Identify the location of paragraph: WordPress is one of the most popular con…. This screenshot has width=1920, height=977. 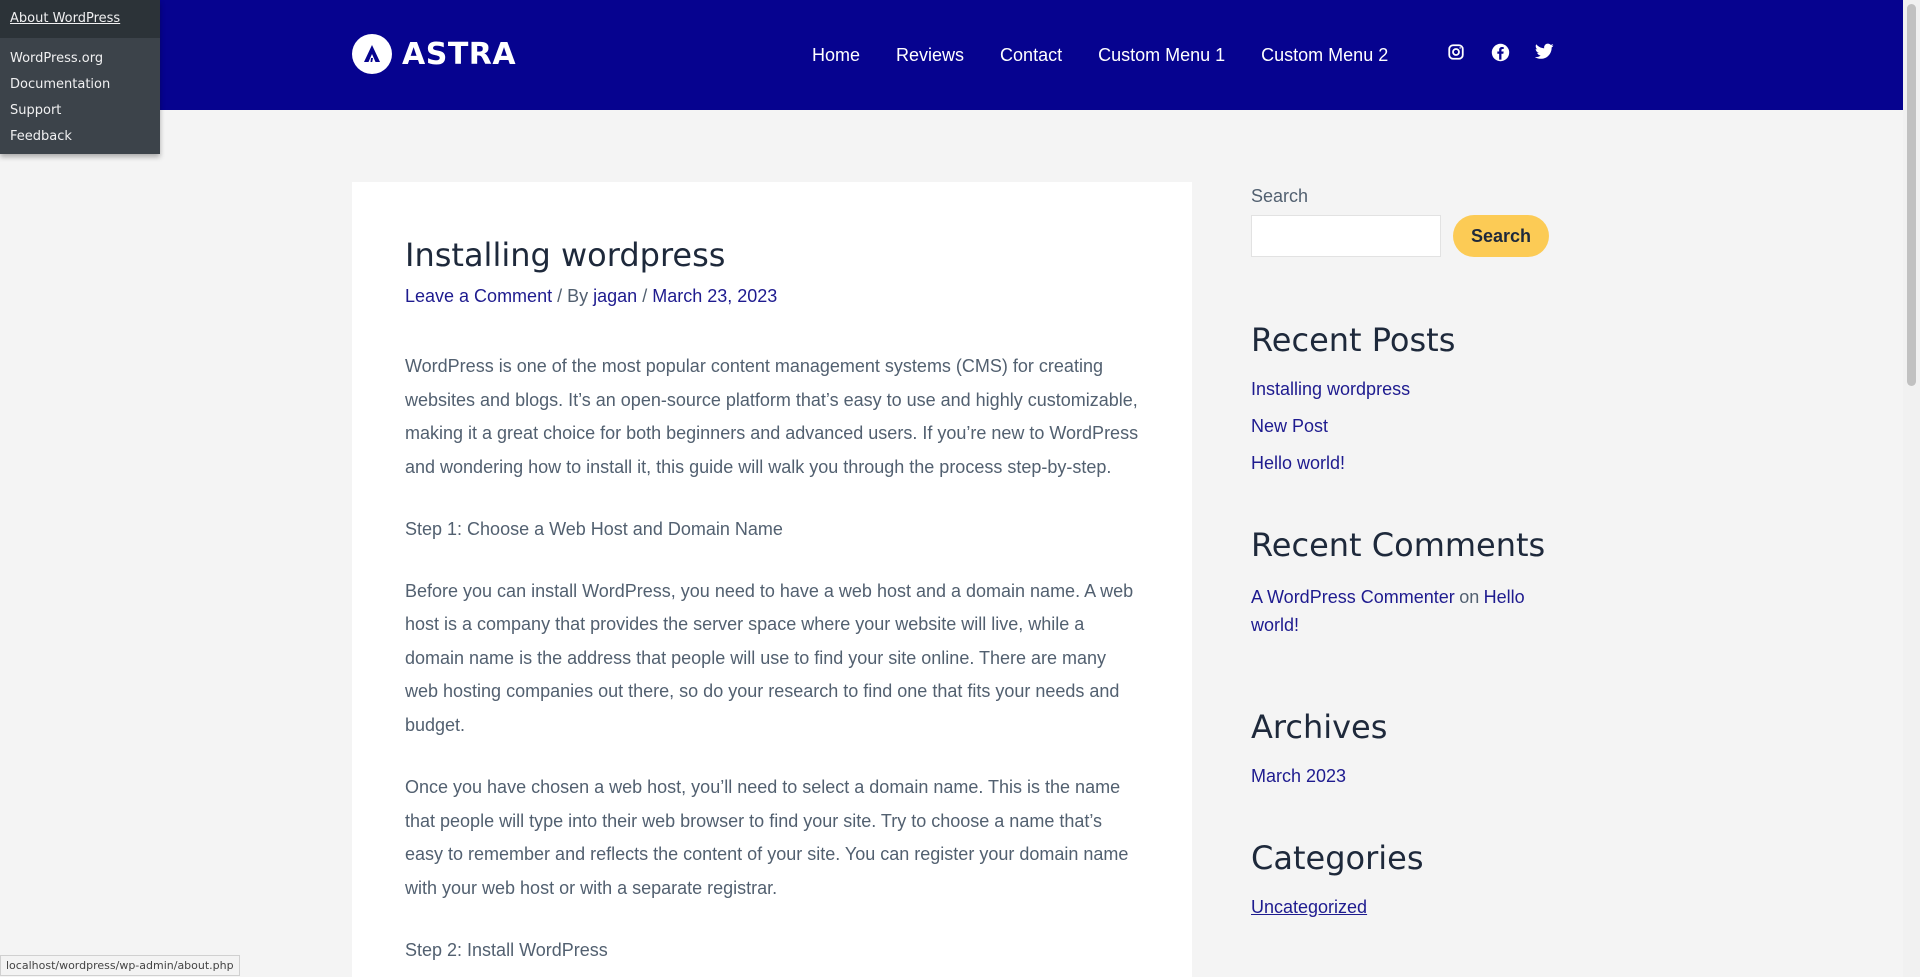
(772, 416).